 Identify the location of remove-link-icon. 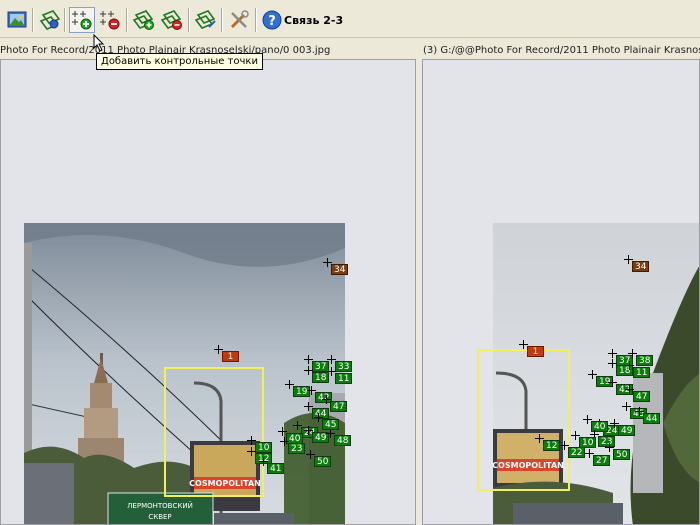
(171, 20).